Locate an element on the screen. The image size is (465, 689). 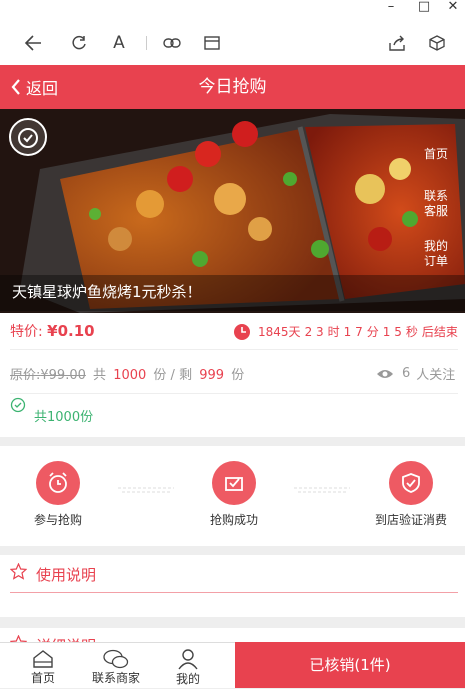
sold-note: 共1000份 is located at coordinates (64, 417).